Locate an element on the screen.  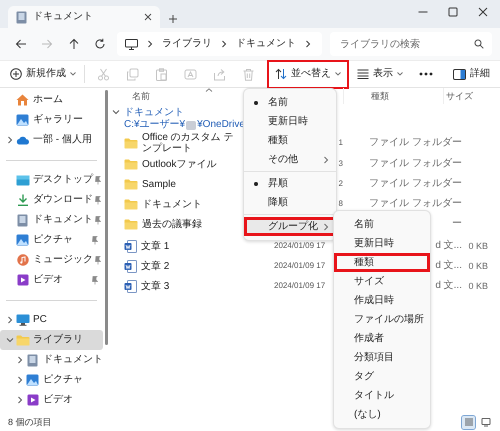
path-text: ¥OneDrive is located at coordinates (221, 125).